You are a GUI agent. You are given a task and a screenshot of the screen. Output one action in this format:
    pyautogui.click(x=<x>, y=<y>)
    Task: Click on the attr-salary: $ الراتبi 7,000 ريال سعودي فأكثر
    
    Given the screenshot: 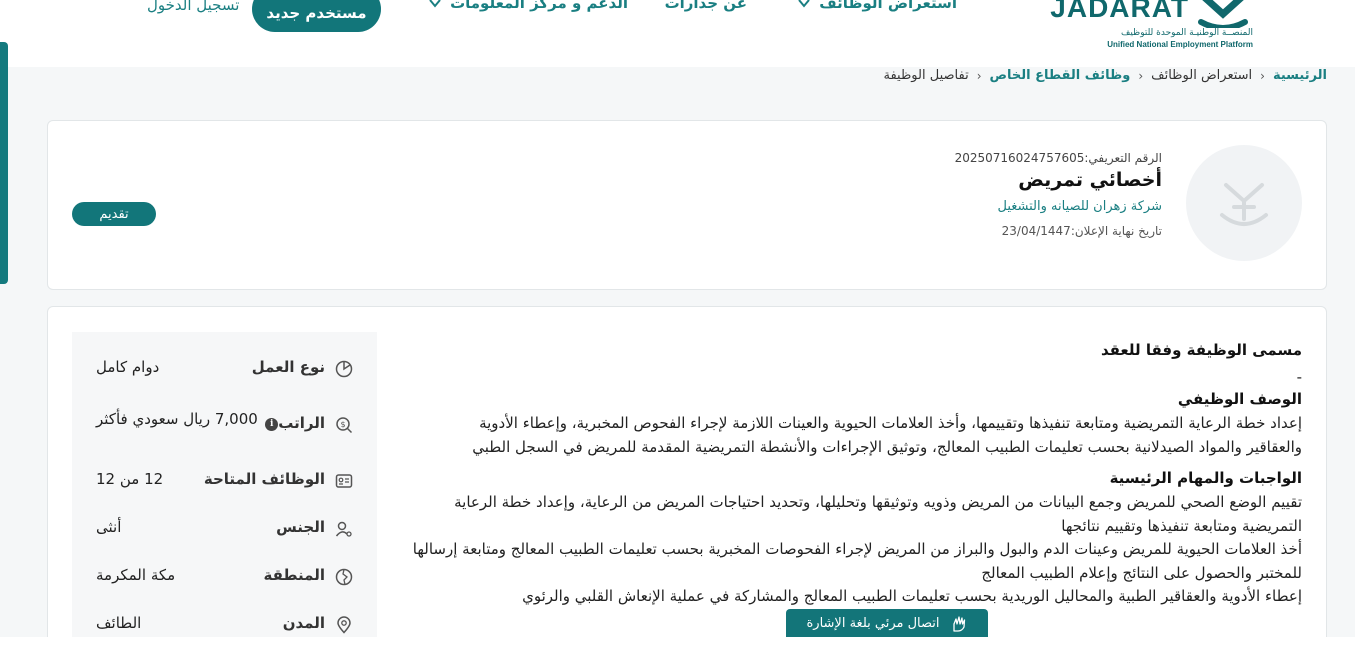 What is the action you would take?
    pyautogui.click(x=224, y=428)
    